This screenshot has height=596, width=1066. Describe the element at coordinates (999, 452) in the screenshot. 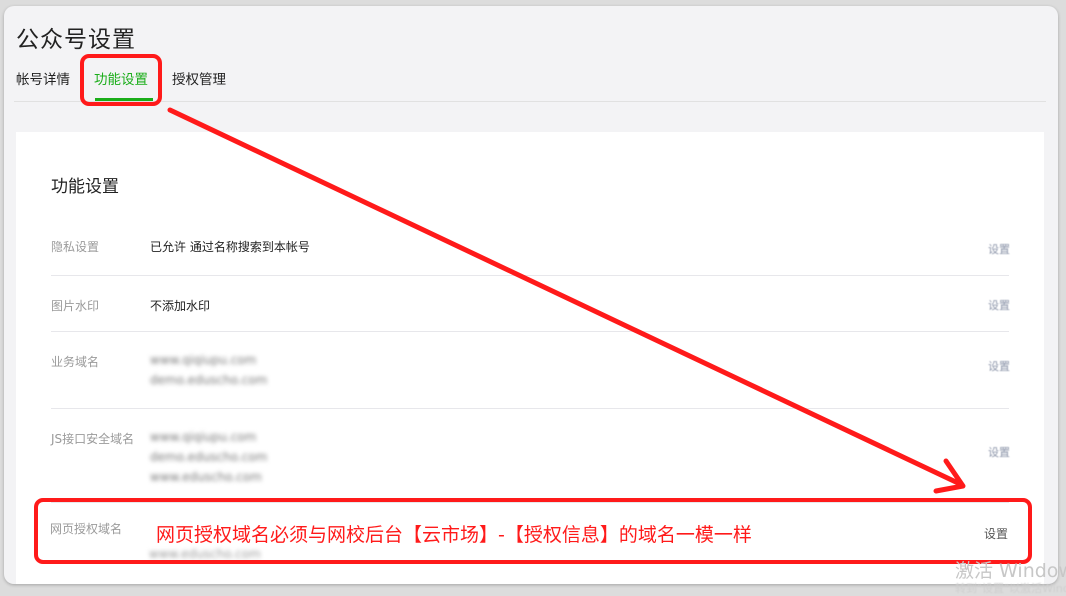

I see `js-domain-setting-link: 设置` at that location.